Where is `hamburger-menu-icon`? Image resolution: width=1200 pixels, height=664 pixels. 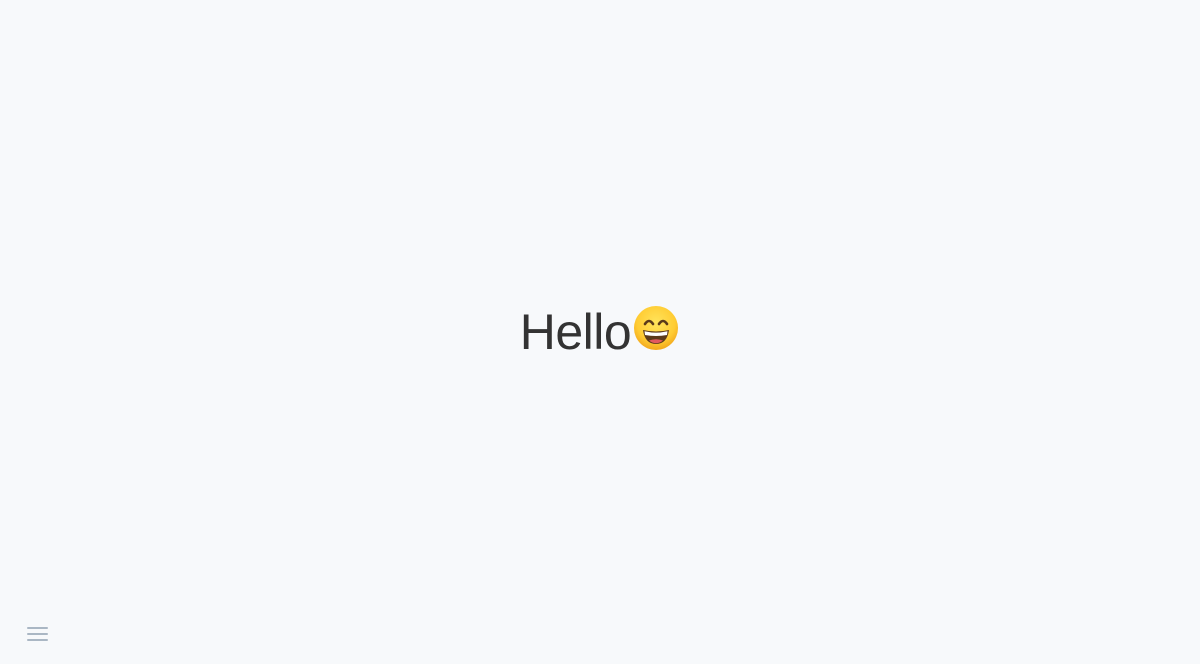 hamburger-menu-icon is located at coordinates (37, 634).